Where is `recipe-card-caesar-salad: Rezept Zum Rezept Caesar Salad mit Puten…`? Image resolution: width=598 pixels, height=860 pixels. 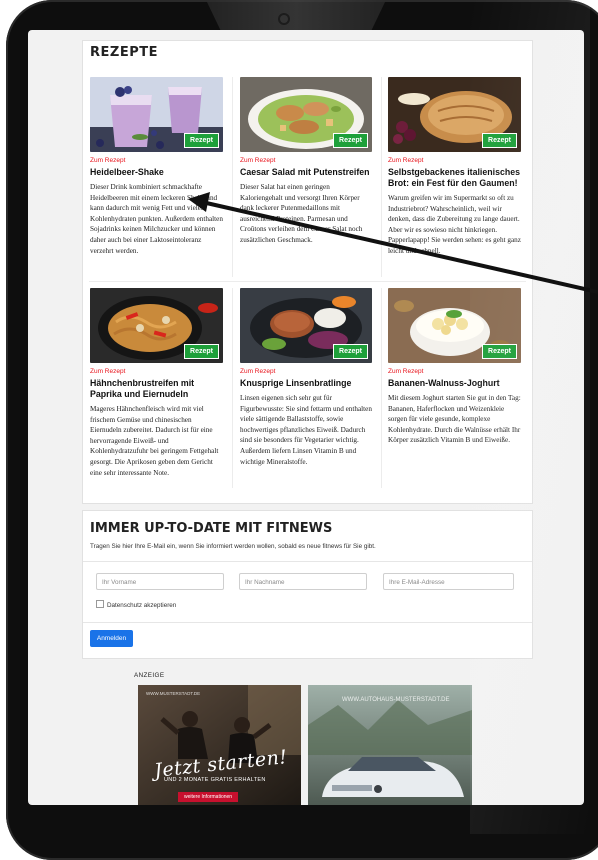 recipe-card-caesar-salad: Rezept Zum Rezept Caesar Salad mit Puten… is located at coordinates (306, 161).